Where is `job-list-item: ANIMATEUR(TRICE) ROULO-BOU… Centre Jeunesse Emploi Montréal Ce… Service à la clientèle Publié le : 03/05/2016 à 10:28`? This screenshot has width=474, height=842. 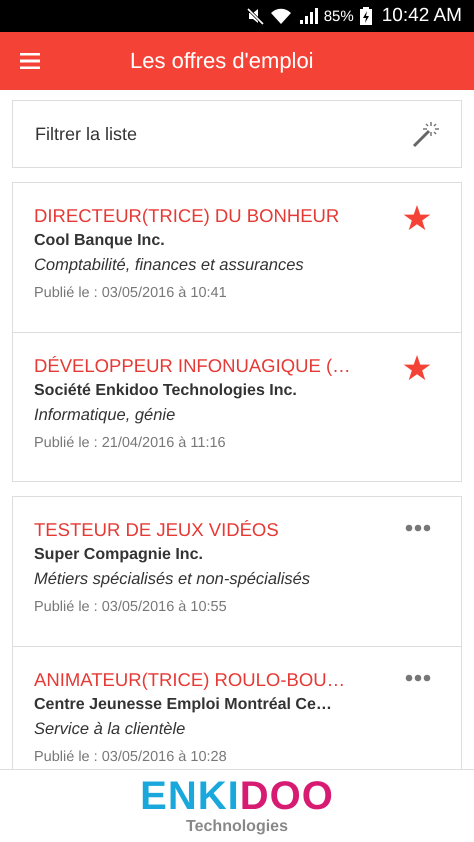
job-list-item: ANIMATEUR(TRICE) ROULO-BOU… Centre Jeunesse Emploi Montréal Ce… Service à la clientèle Publié le : 03/05/2016 à 10:28 is located at coordinates (237, 707).